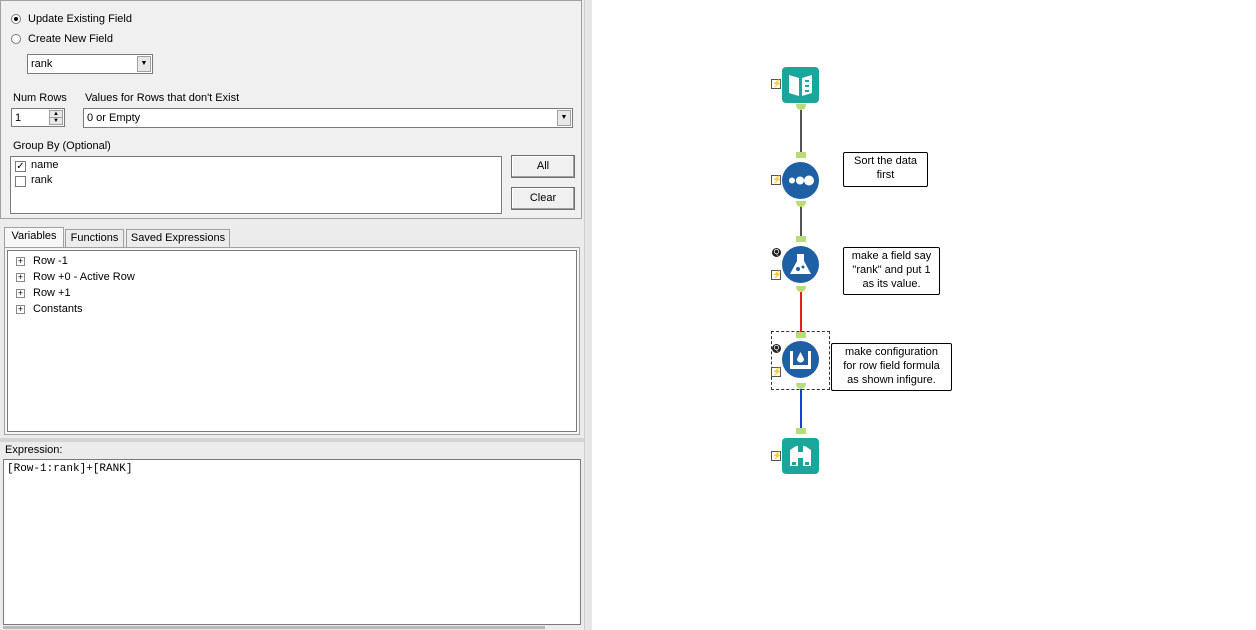  What do you see at coordinates (70, 469) in the screenshot?
I see `expression-text: [Row-1:rank]+[RANK]` at bounding box center [70, 469].